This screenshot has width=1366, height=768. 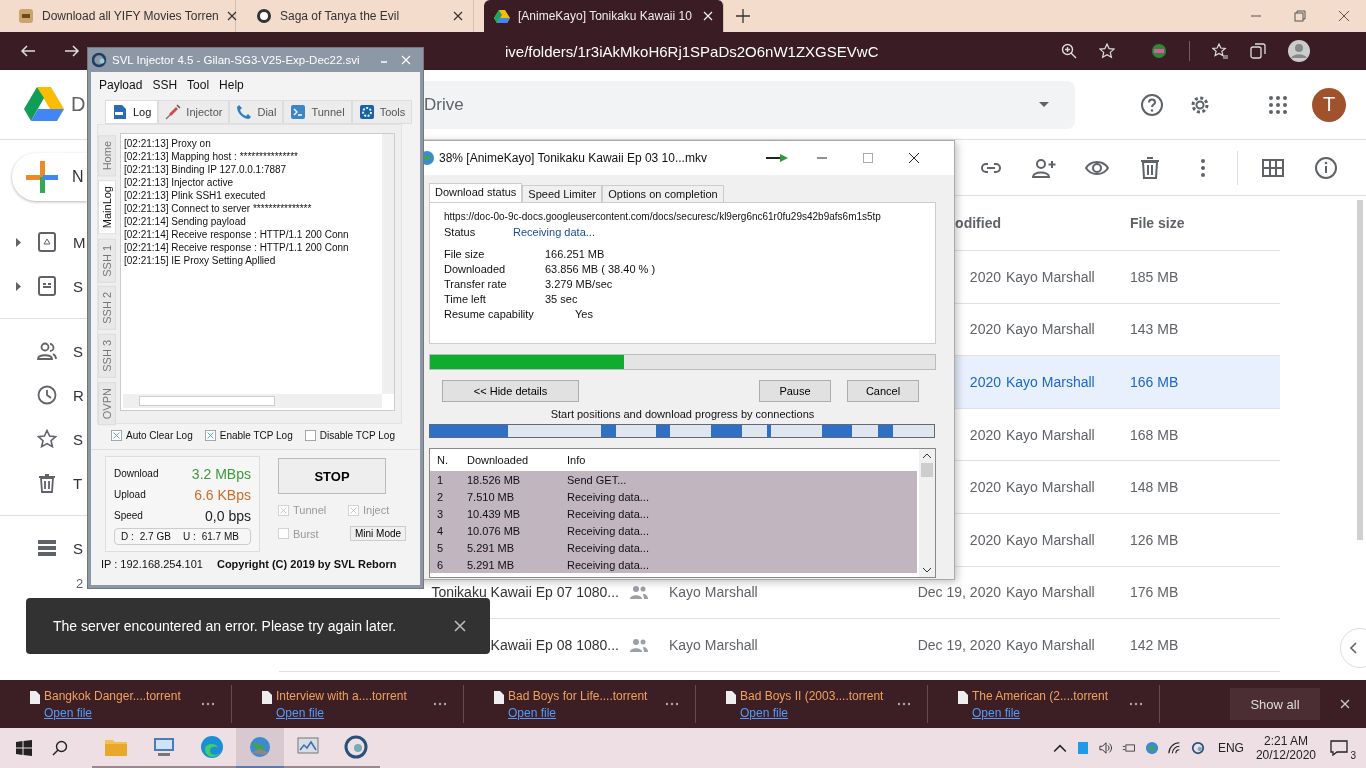 I want to click on favorites-icon, so click(x=1220, y=51).